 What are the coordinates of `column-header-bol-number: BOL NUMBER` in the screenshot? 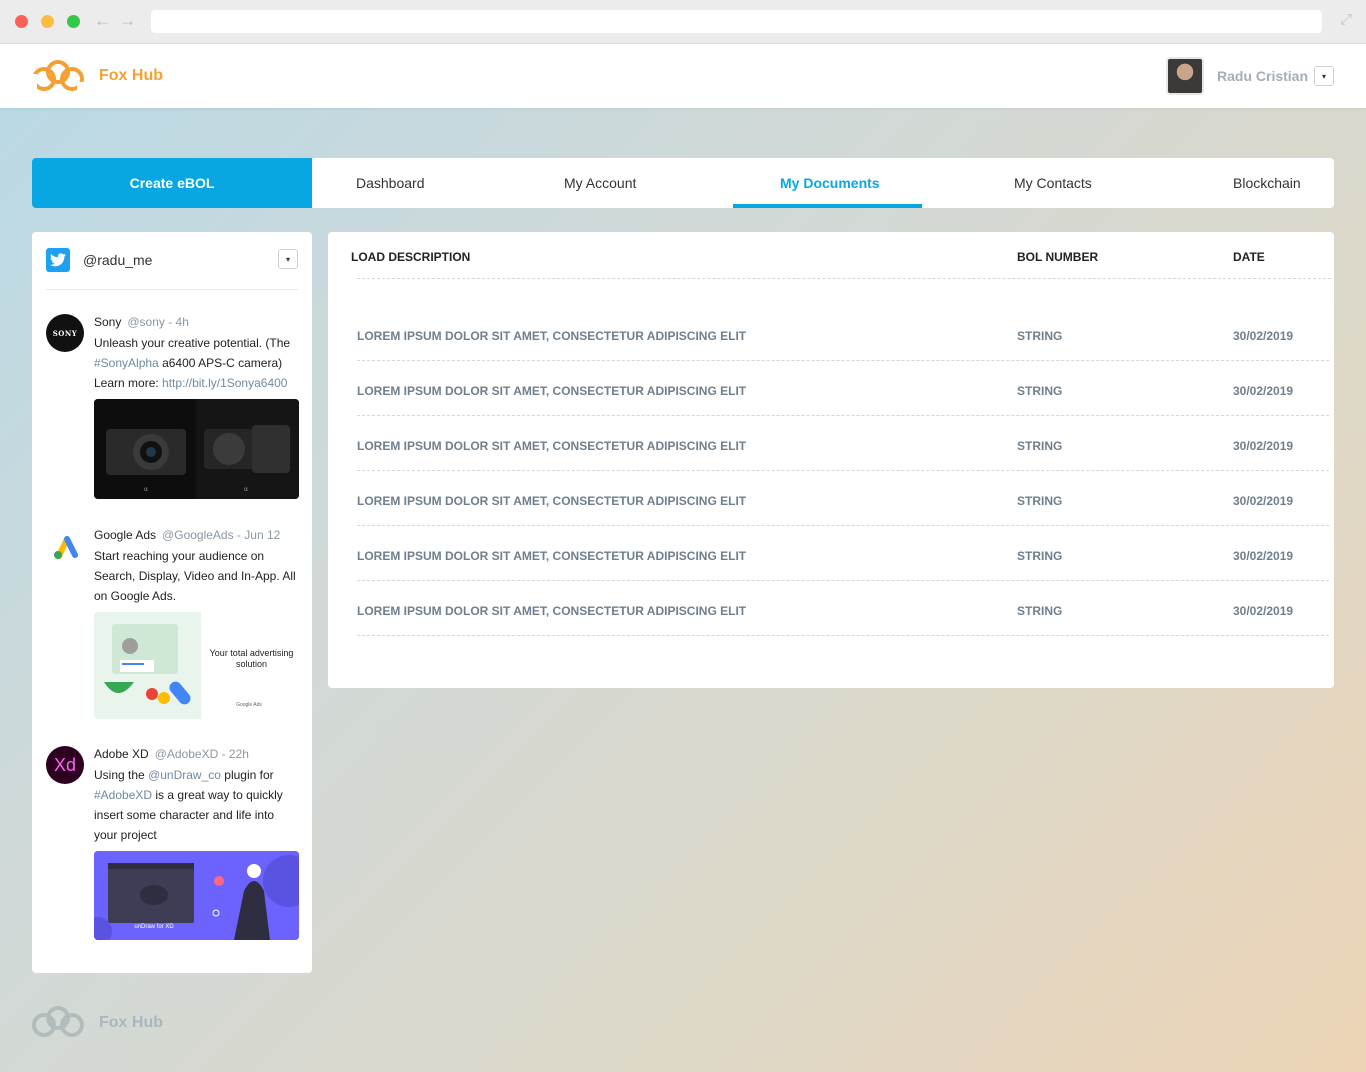 It's located at (1057, 257).